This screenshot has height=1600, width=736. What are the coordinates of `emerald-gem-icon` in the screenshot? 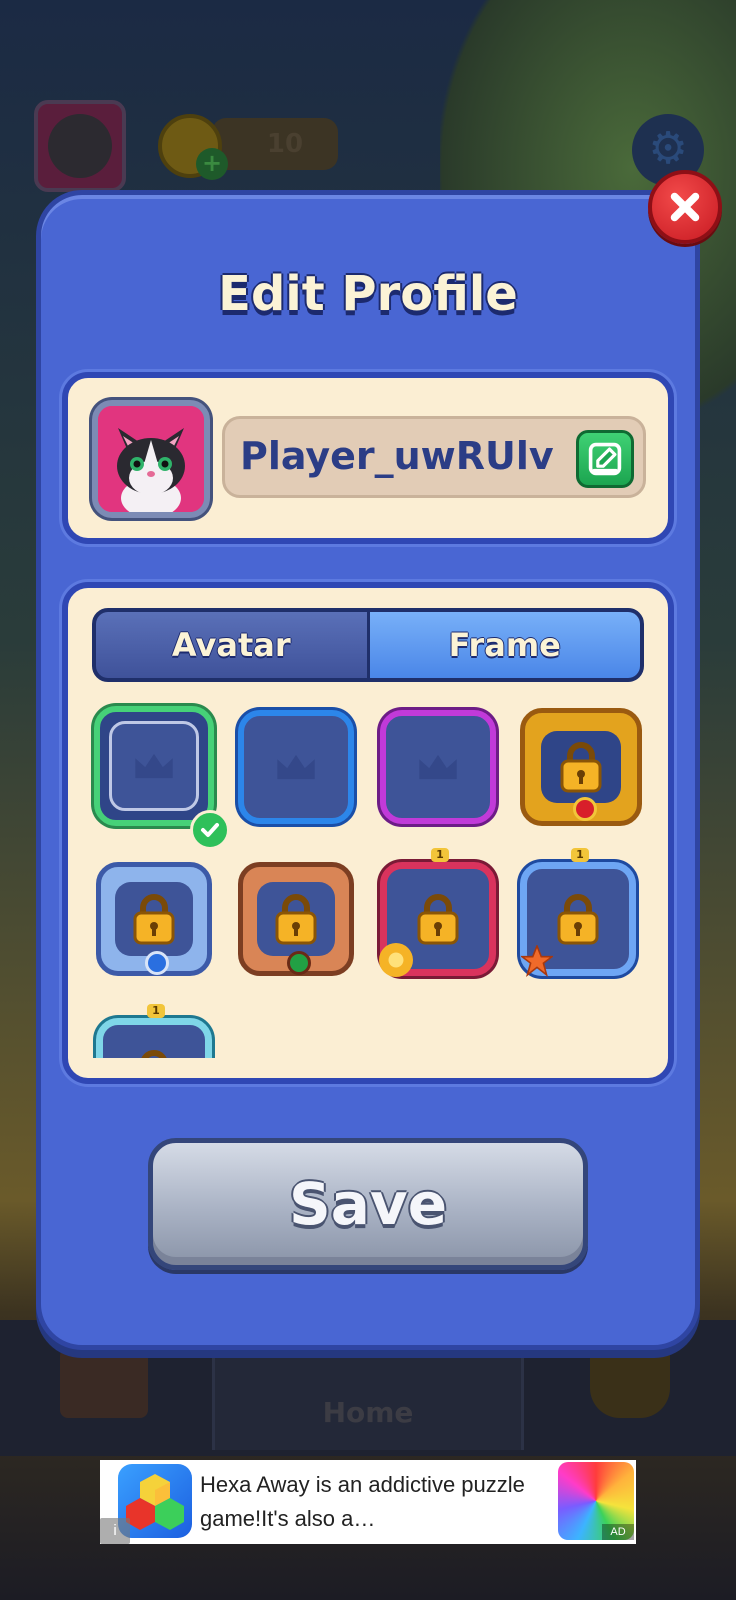 It's located at (299, 963).